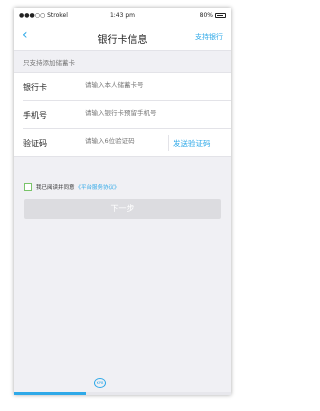  Describe the element at coordinates (122, 393) in the screenshot. I see `progress-bar` at that location.